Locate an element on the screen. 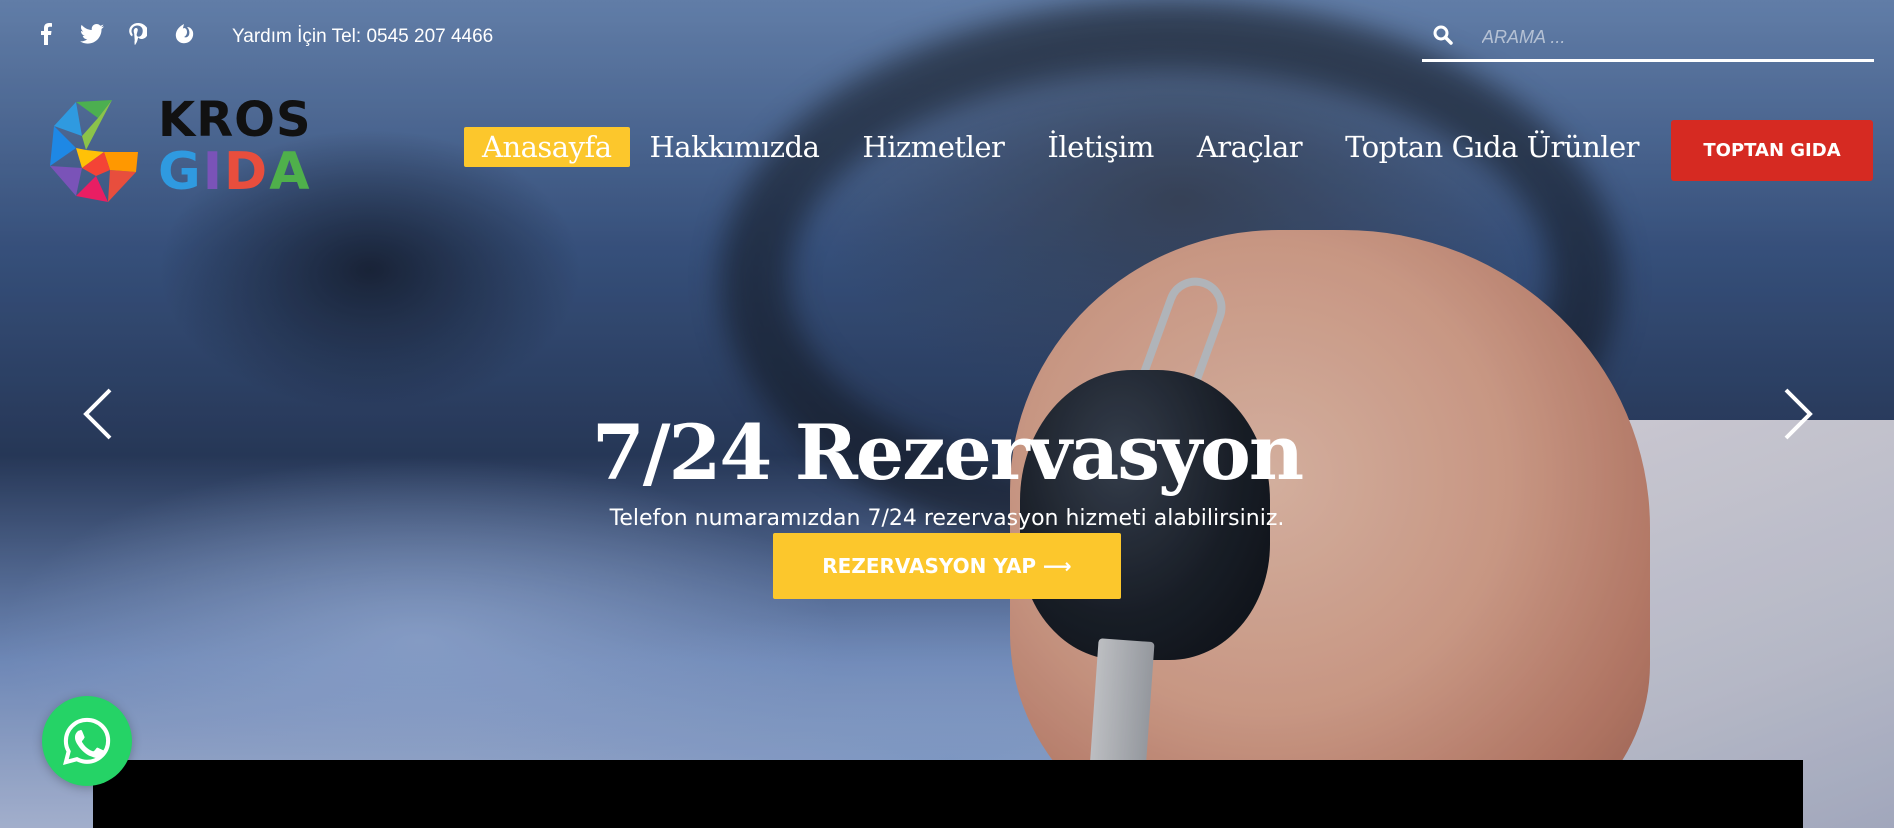 The image size is (1894, 828). nav-item-araclar: Araçlar is located at coordinates (1250, 147).